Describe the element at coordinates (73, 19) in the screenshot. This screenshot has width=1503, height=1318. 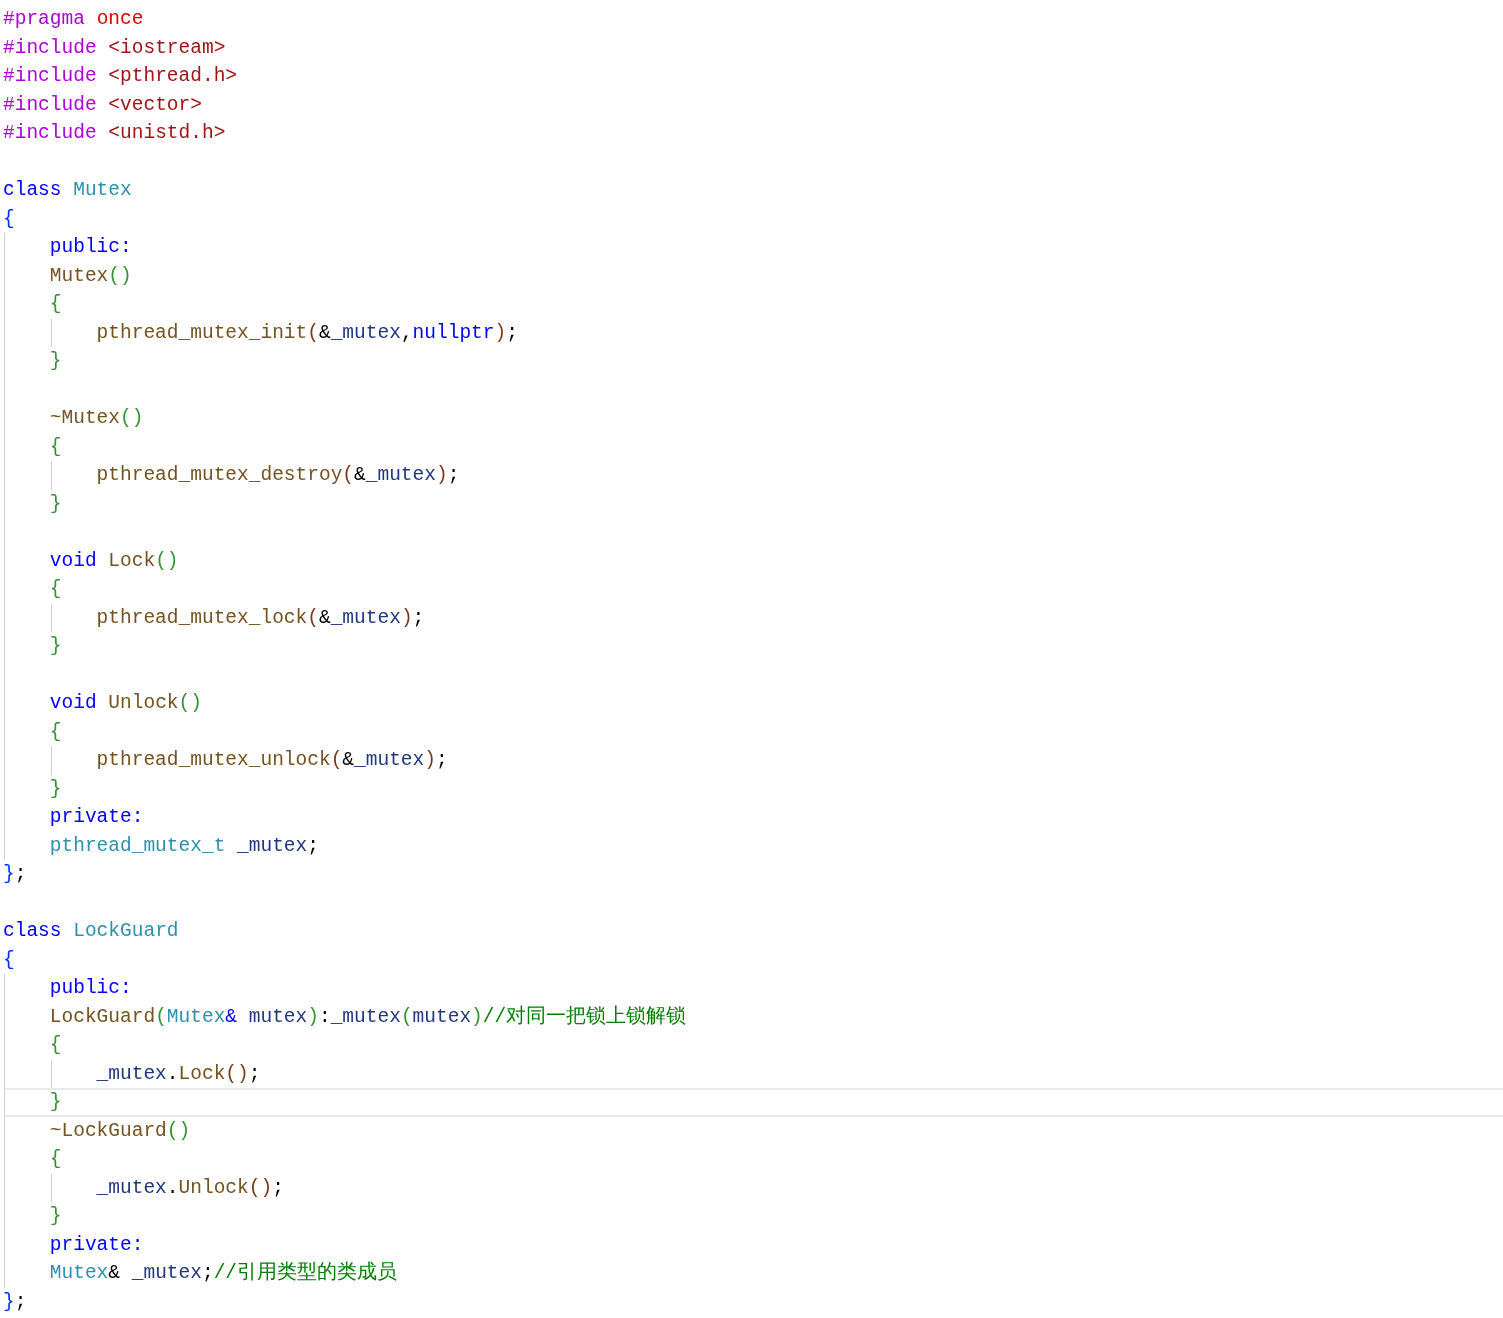
I see `code-line: #pragma once` at that location.